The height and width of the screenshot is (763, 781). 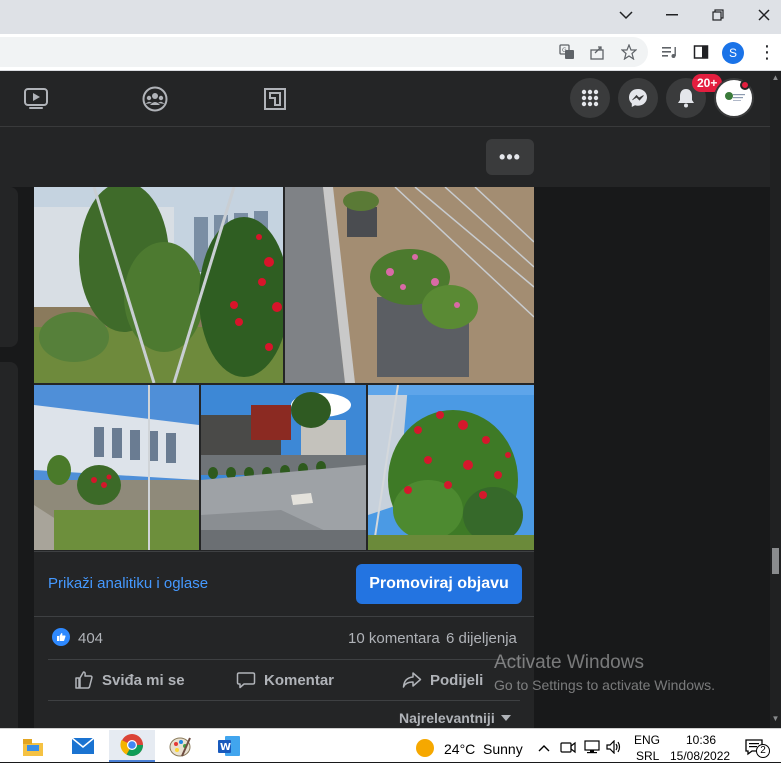 I want to click on thumbs-up-icon, so click(x=84, y=680).